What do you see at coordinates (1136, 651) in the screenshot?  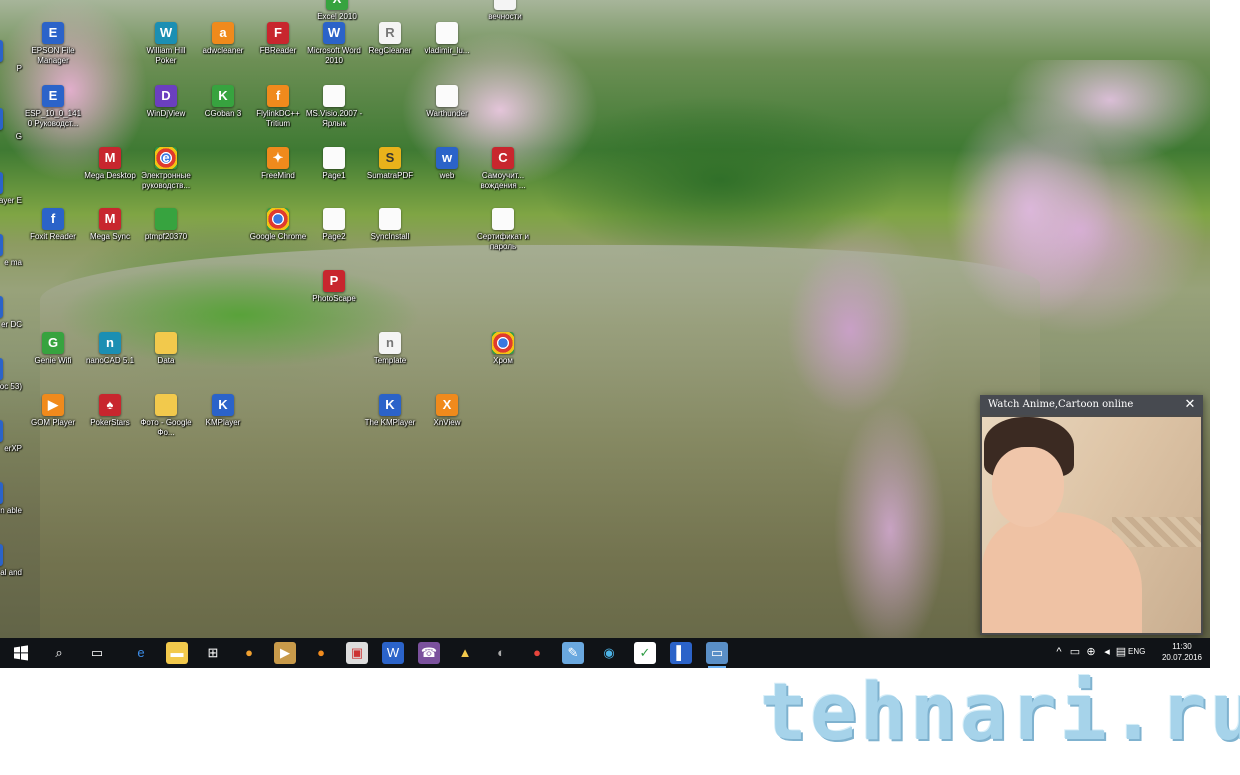 I see `language-indicator: ENG` at bounding box center [1136, 651].